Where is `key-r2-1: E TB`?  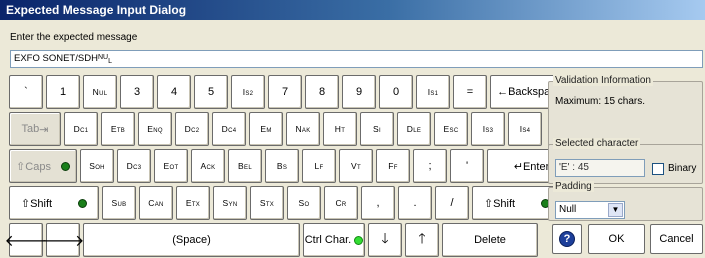
key-r2-1: E TB is located at coordinates (118, 129).